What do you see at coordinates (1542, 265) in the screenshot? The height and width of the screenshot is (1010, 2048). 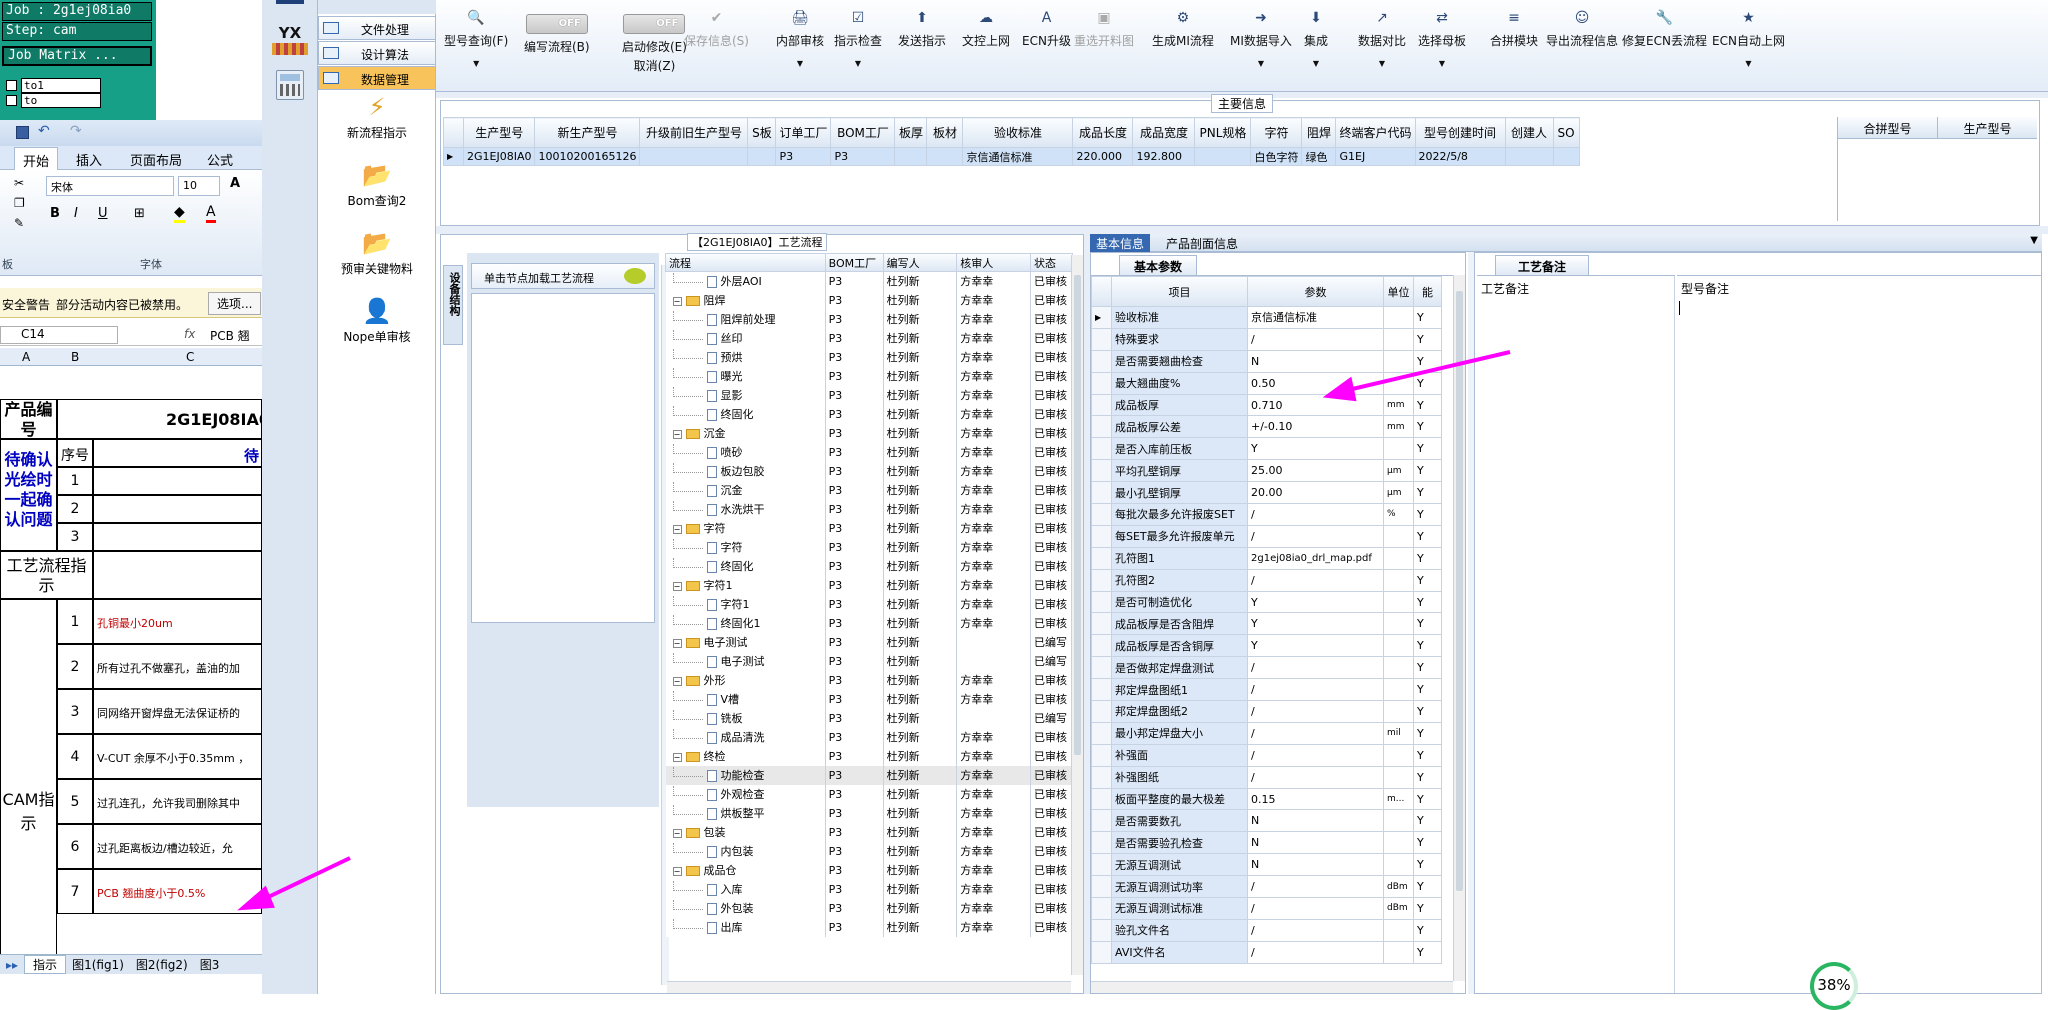 I see `remarks-tab: 工艺备注` at bounding box center [1542, 265].